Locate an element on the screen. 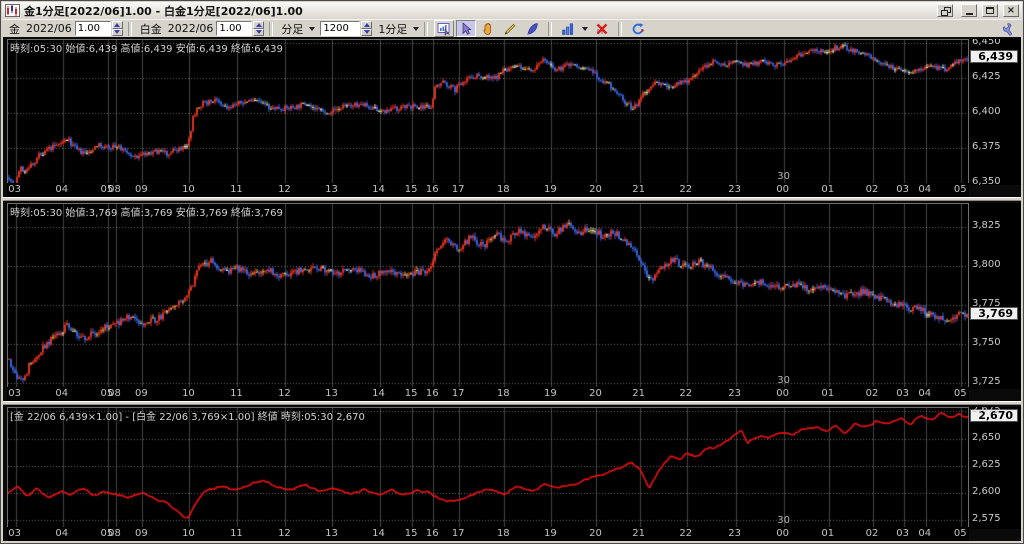  draw-freehand-button is located at coordinates (532, 28).